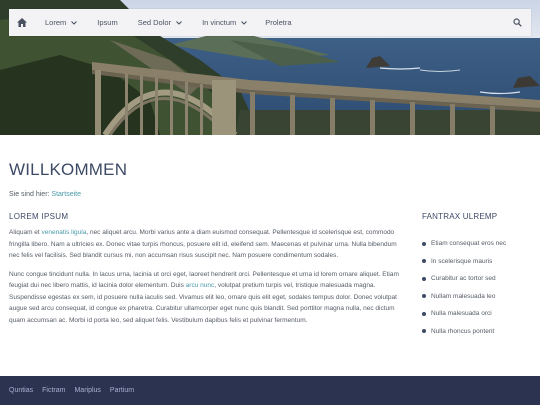 The image size is (540, 405). What do you see at coordinates (87, 390) in the screenshot?
I see `footer-link-mariplus: Mariplus` at bounding box center [87, 390].